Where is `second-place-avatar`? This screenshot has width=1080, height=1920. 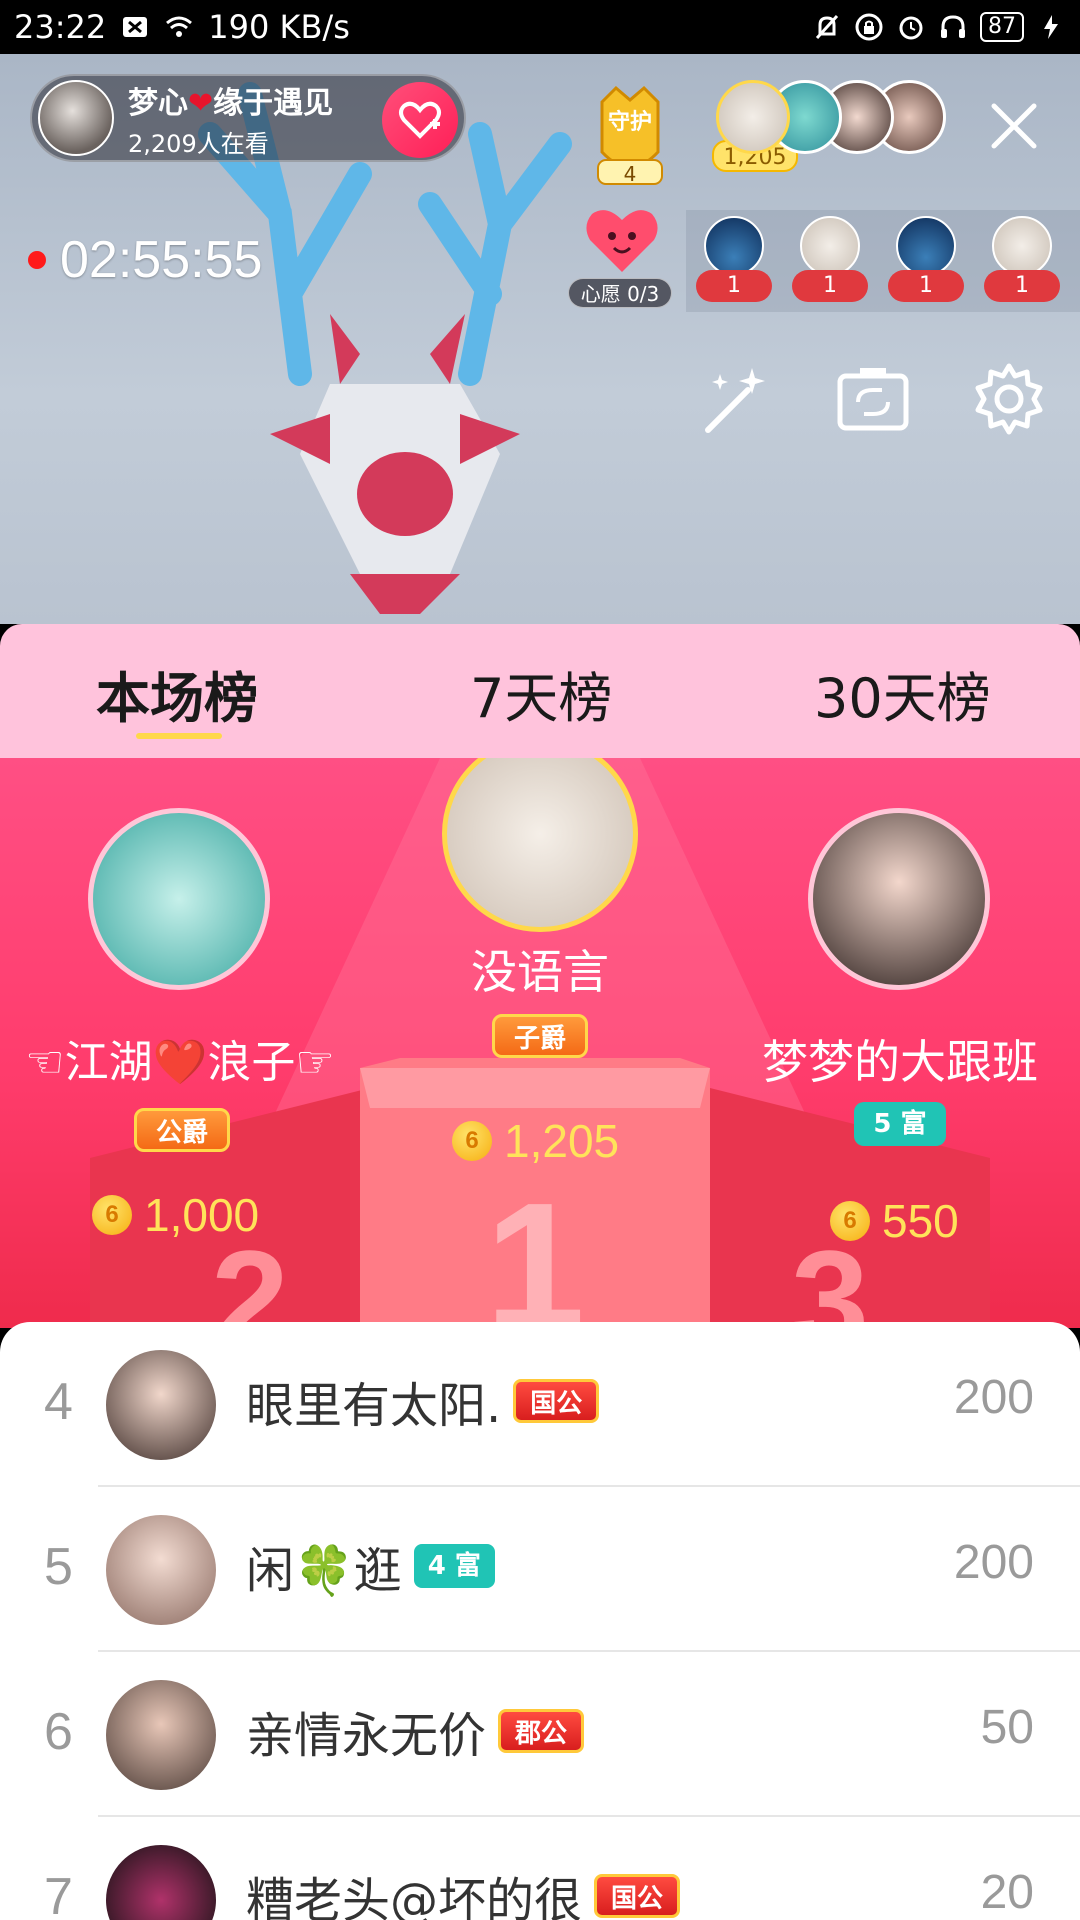
second-place-avatar is located at coordinates (179, 899).